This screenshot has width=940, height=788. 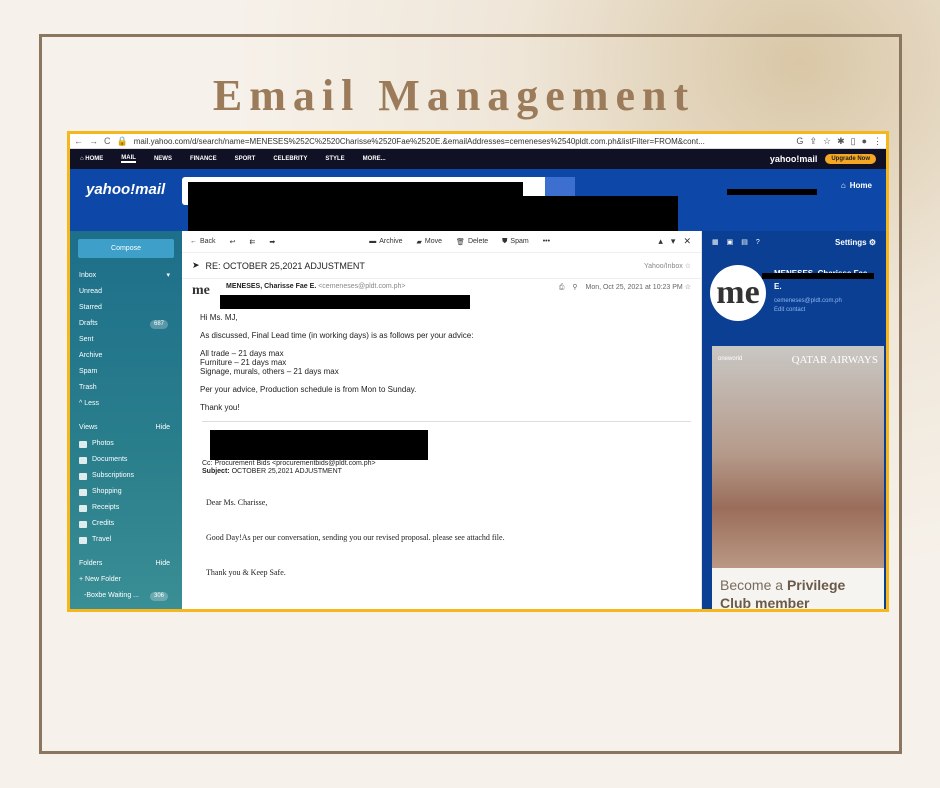 What do you see at coordinates (860, 242) in the screenshot?
I see `settings-button: Settings ⚙` at bounding box center [860, 242].